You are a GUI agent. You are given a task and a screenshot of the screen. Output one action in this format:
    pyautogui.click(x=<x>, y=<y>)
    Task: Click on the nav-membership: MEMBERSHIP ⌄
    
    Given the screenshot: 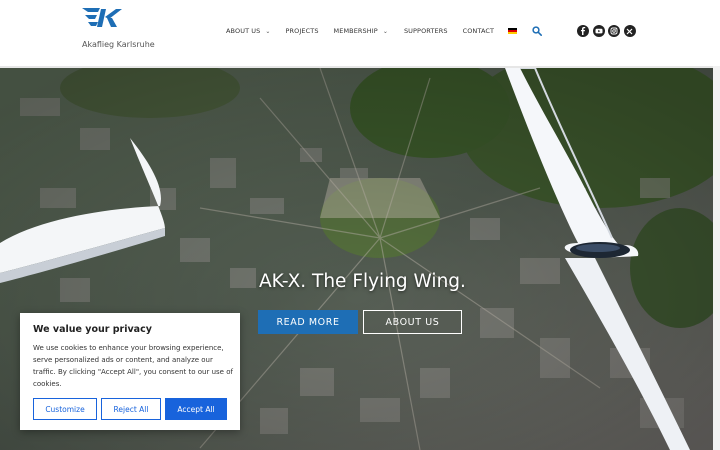 What is the action you would take?
    pyautogui.click(x=361, y=31)
    